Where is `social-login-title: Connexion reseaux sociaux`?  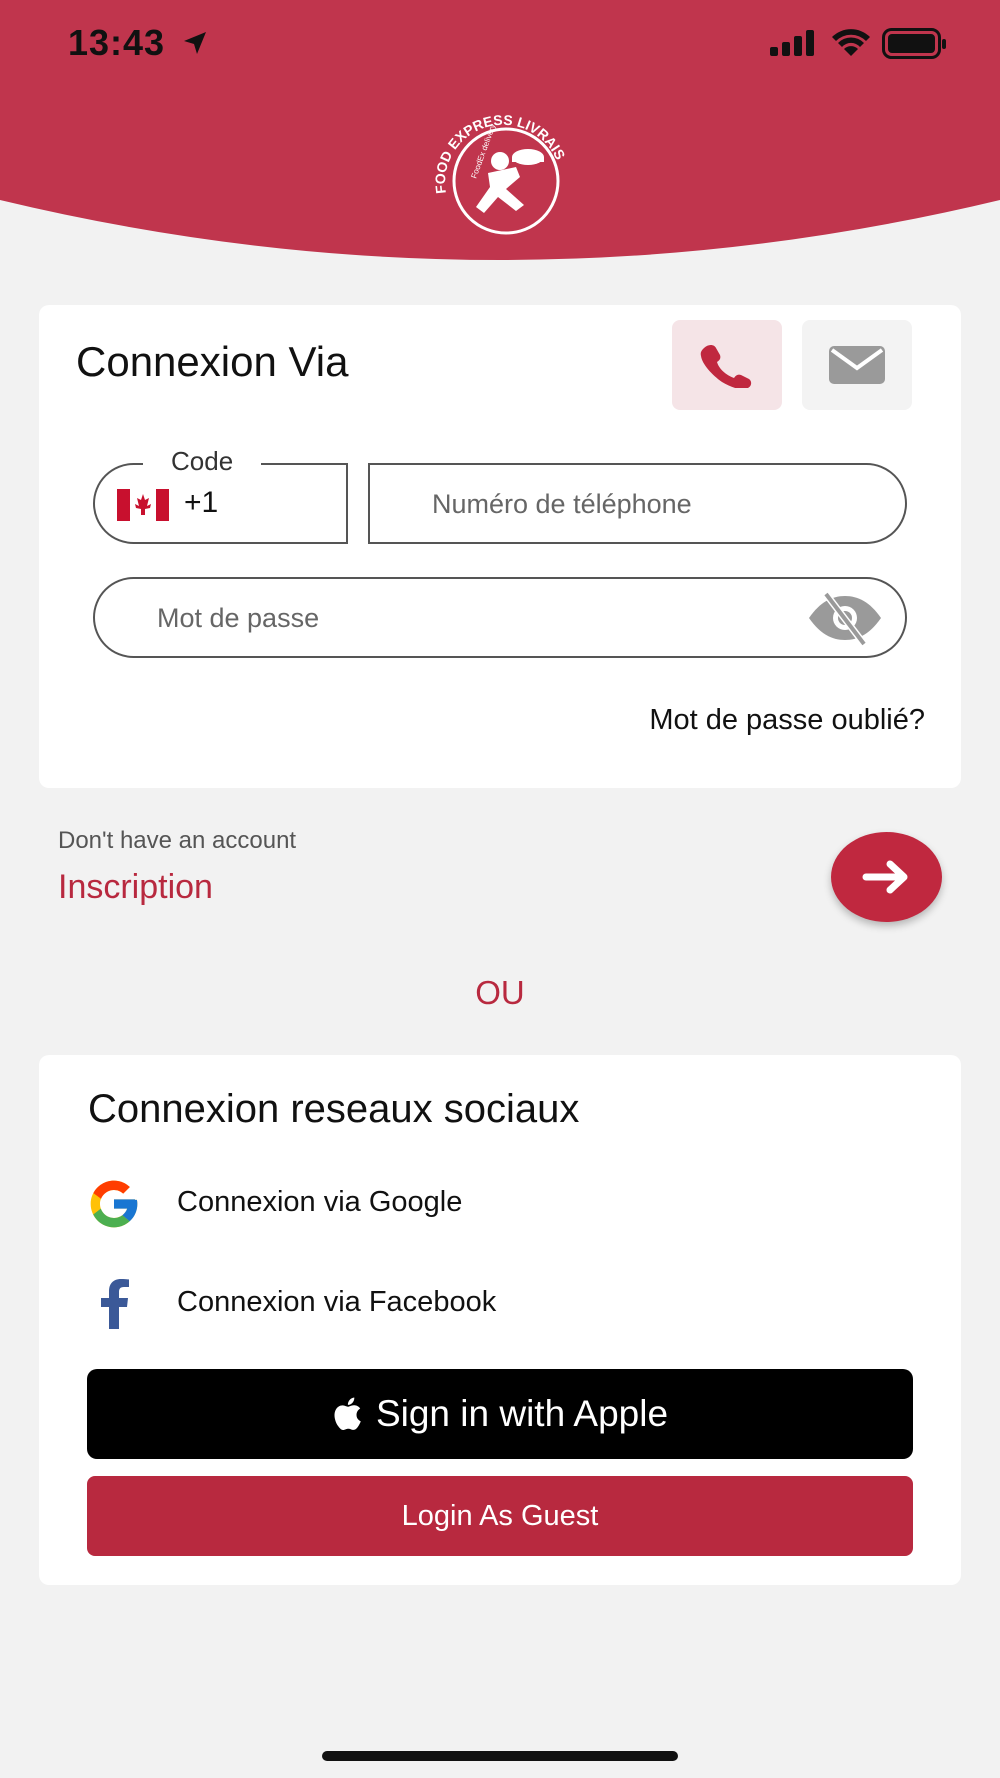 social-login-title: Connexion reseaux sociaux is located at coordinates (334, 1109).